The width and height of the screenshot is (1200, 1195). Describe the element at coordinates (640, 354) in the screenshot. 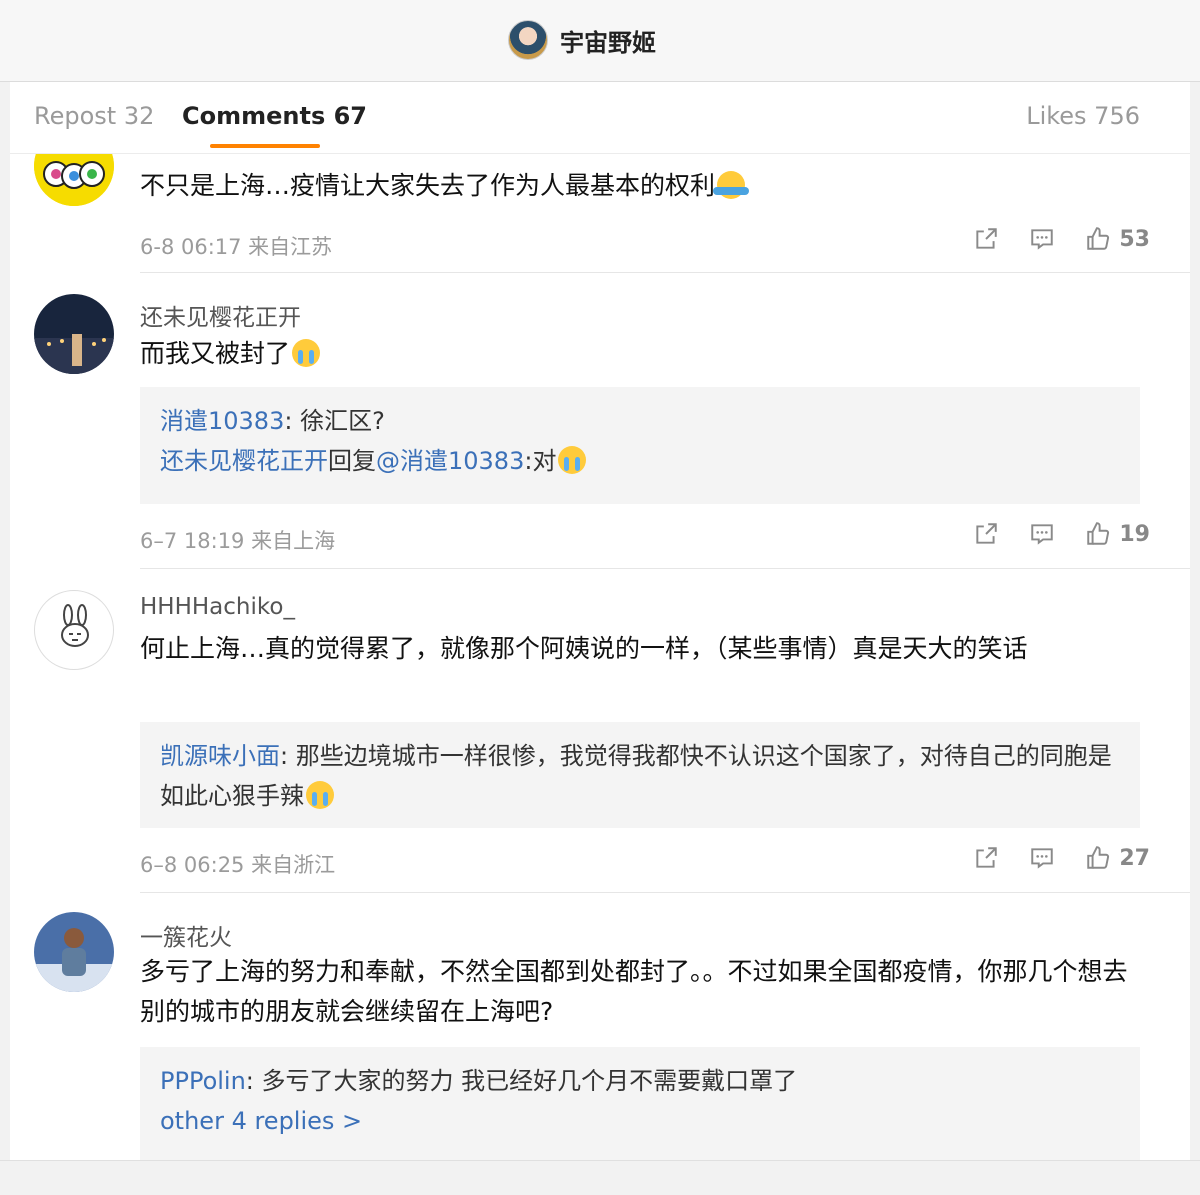

I see `comment-text: 而我又被封了` at that location.